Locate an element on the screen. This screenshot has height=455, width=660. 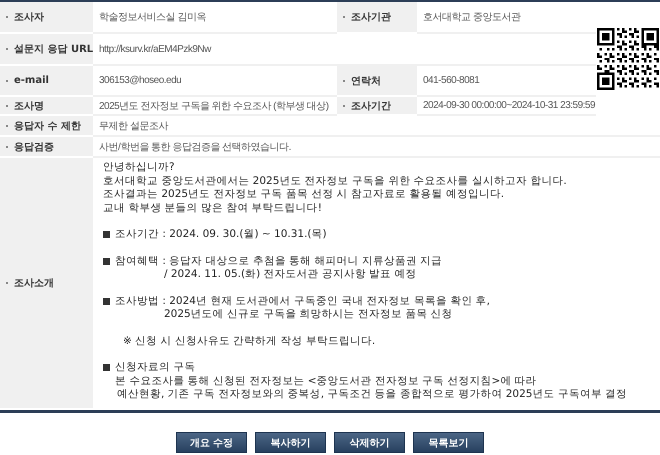
action-button: 복사하기 is located at coordinates (290, 442).